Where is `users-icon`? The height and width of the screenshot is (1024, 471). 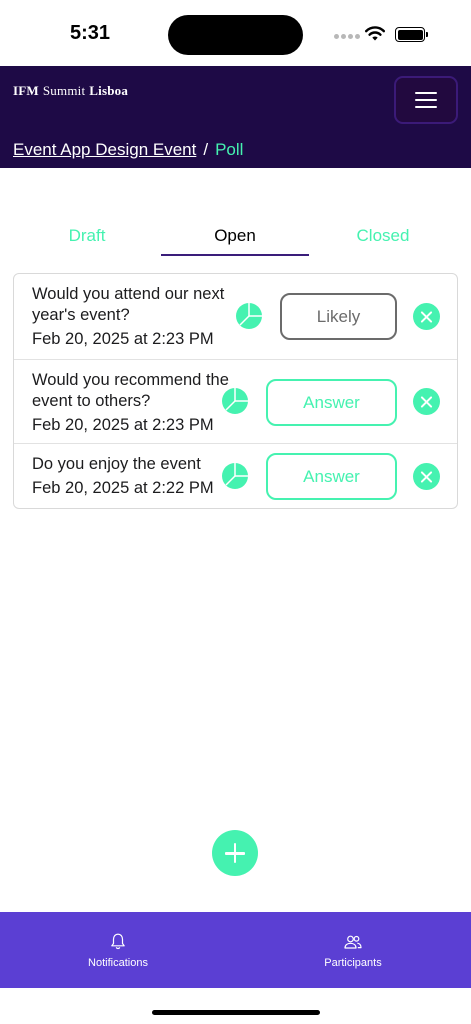
users-icon is located at coordinates (353, 942).